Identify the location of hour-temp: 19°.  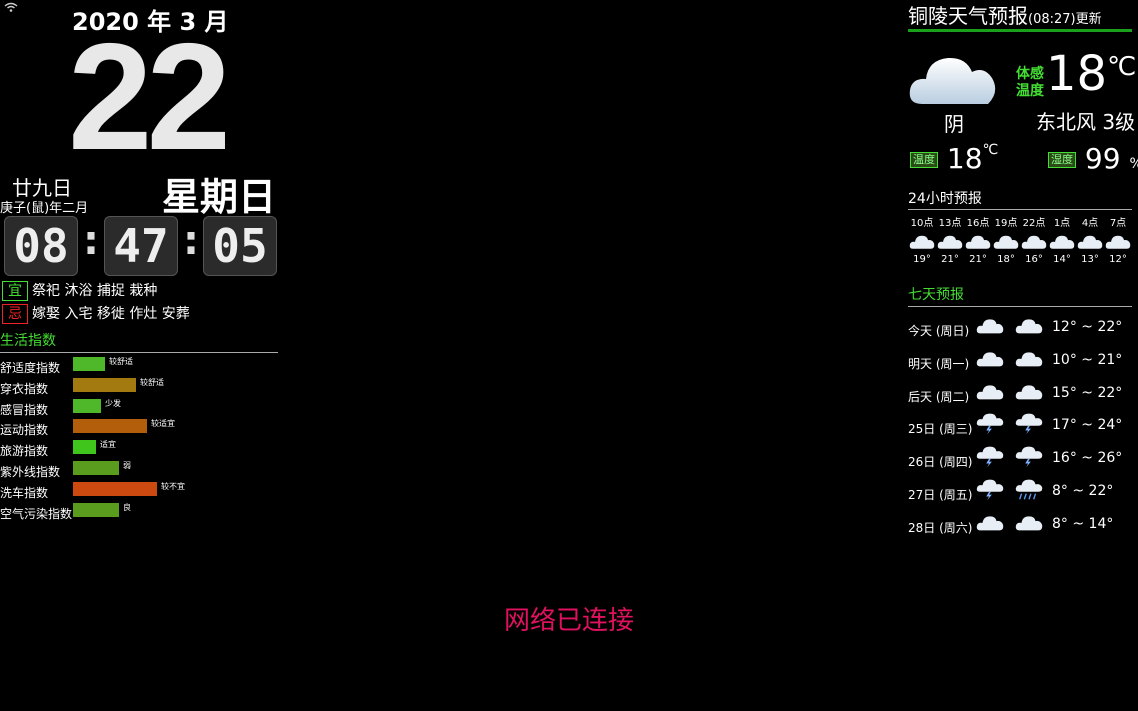
(922, 259).